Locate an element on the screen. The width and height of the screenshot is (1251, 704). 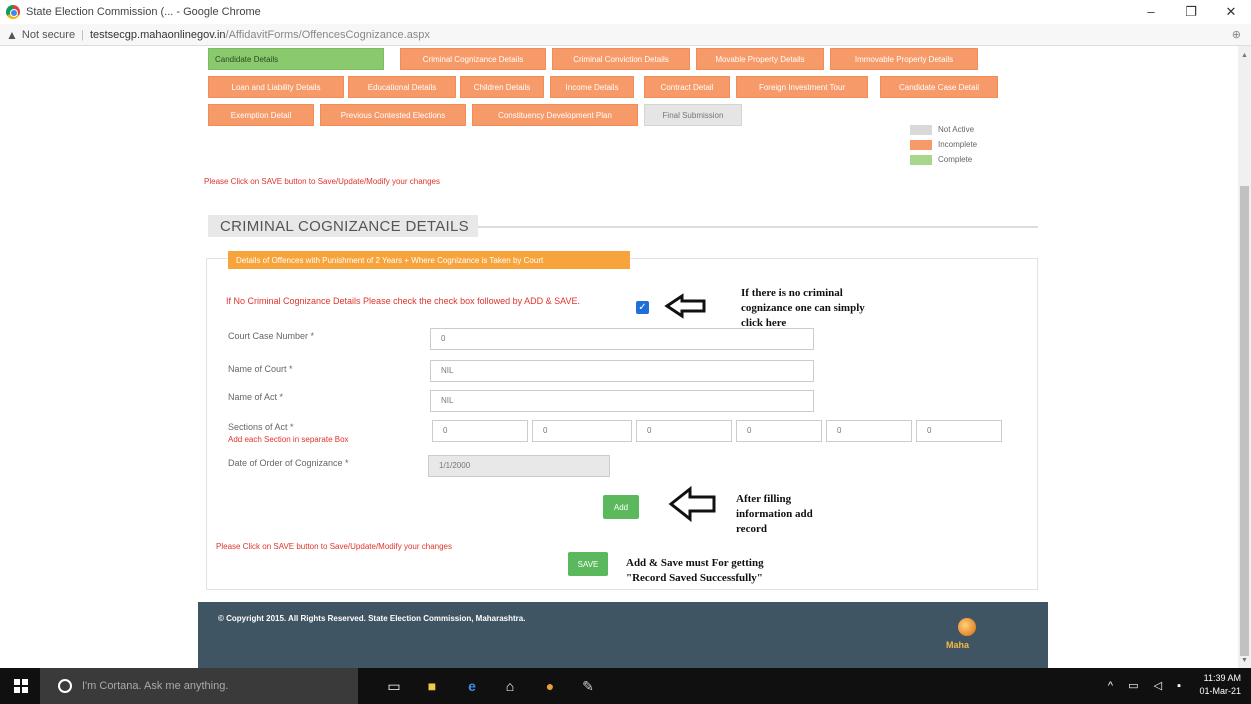
minimize-icon: – is located at coordinates (1151, 12).